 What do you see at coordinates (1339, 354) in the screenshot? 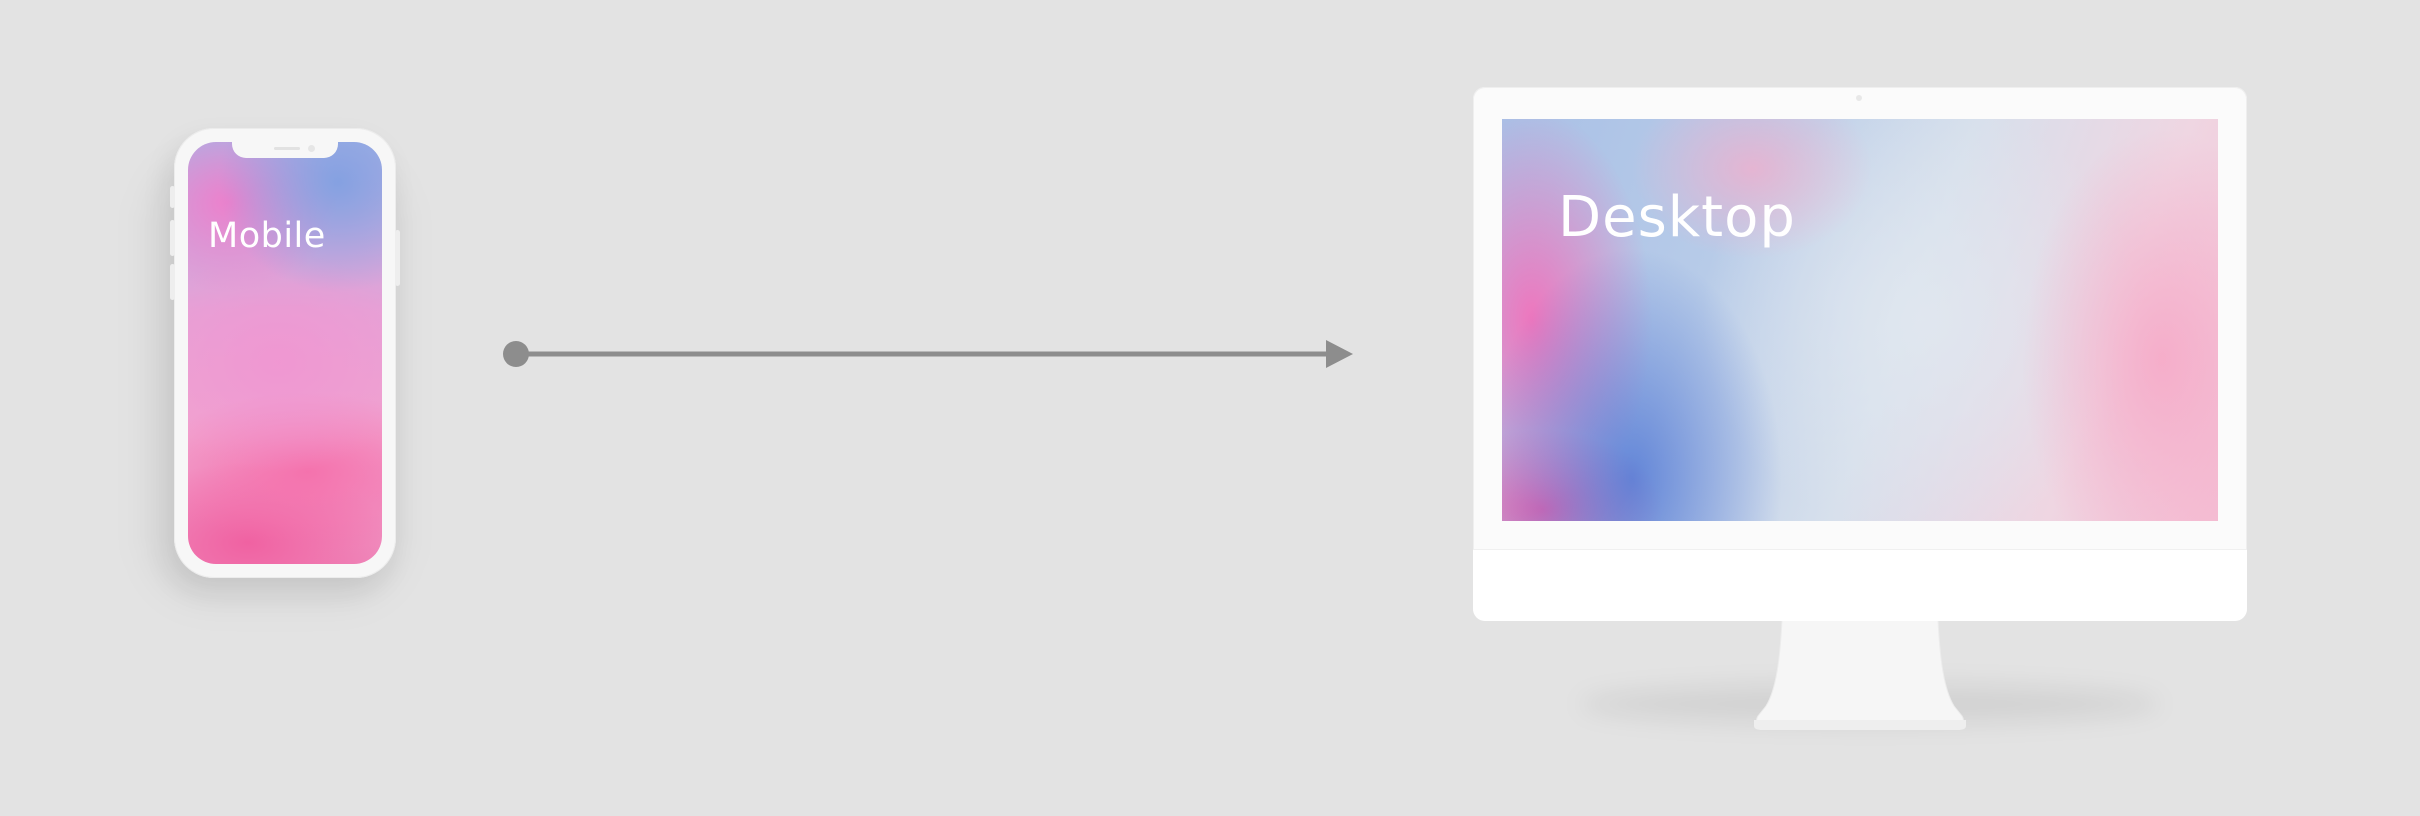
I see `arrow-head` at bounding box center [1339, 354].